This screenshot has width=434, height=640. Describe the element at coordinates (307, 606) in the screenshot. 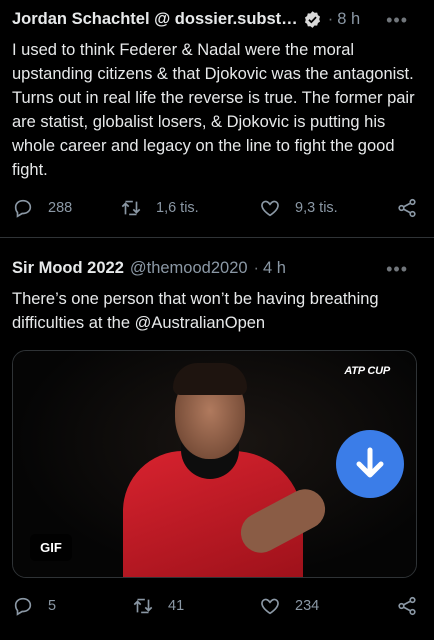

I see `like-count: 234` at that location.